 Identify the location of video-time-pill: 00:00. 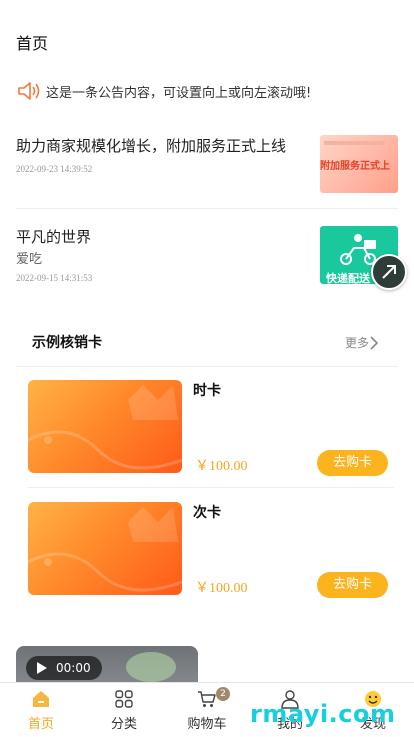
(64, 668).